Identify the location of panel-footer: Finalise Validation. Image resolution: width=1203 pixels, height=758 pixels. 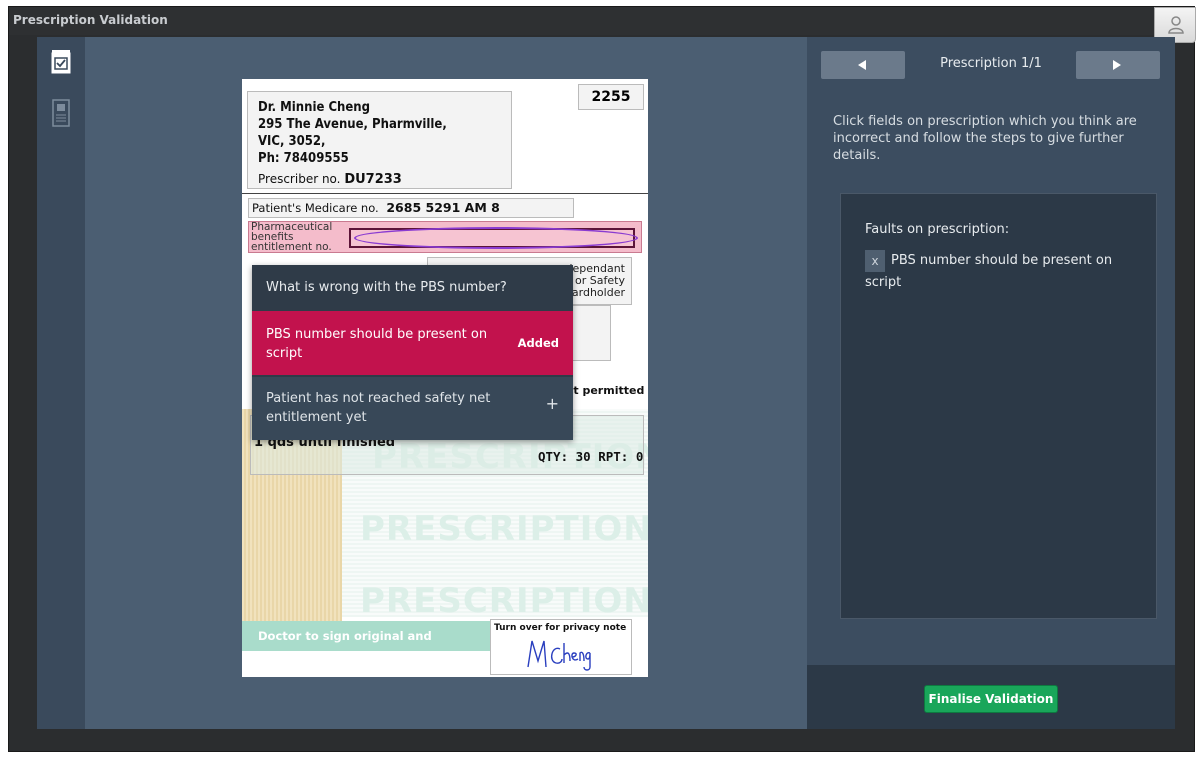
(991, 697).